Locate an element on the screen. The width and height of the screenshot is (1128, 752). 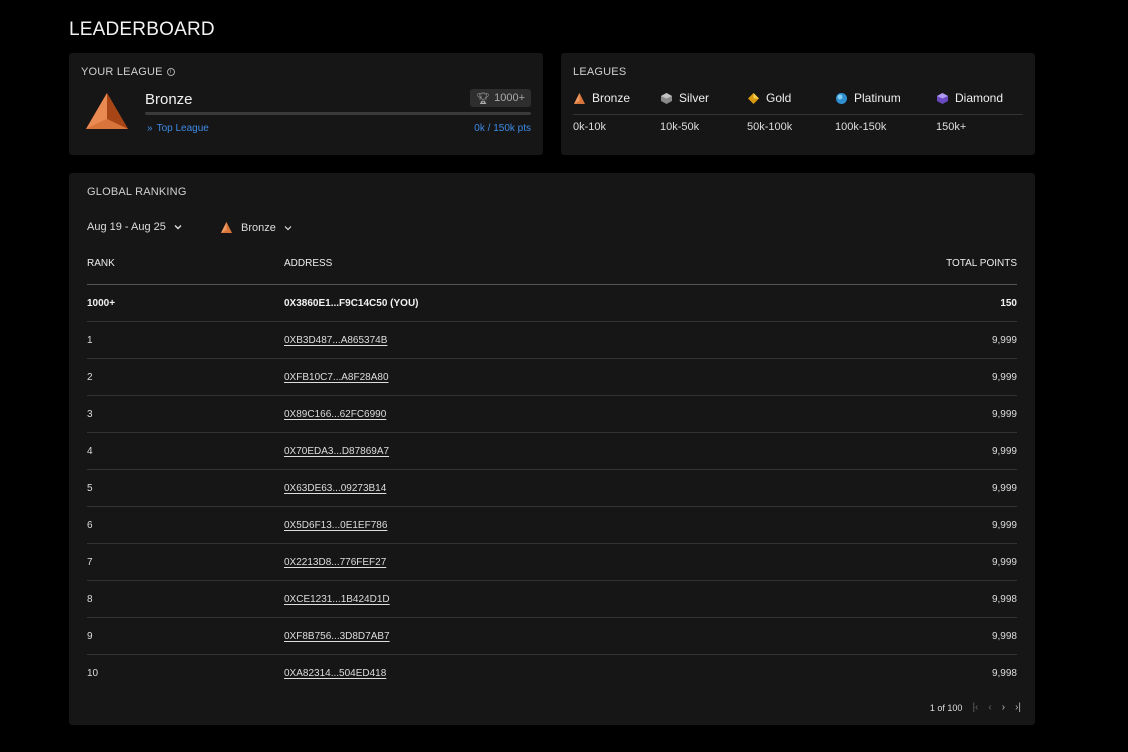
page-indicator: 1 of 100 is located at coordinates (946, 707).